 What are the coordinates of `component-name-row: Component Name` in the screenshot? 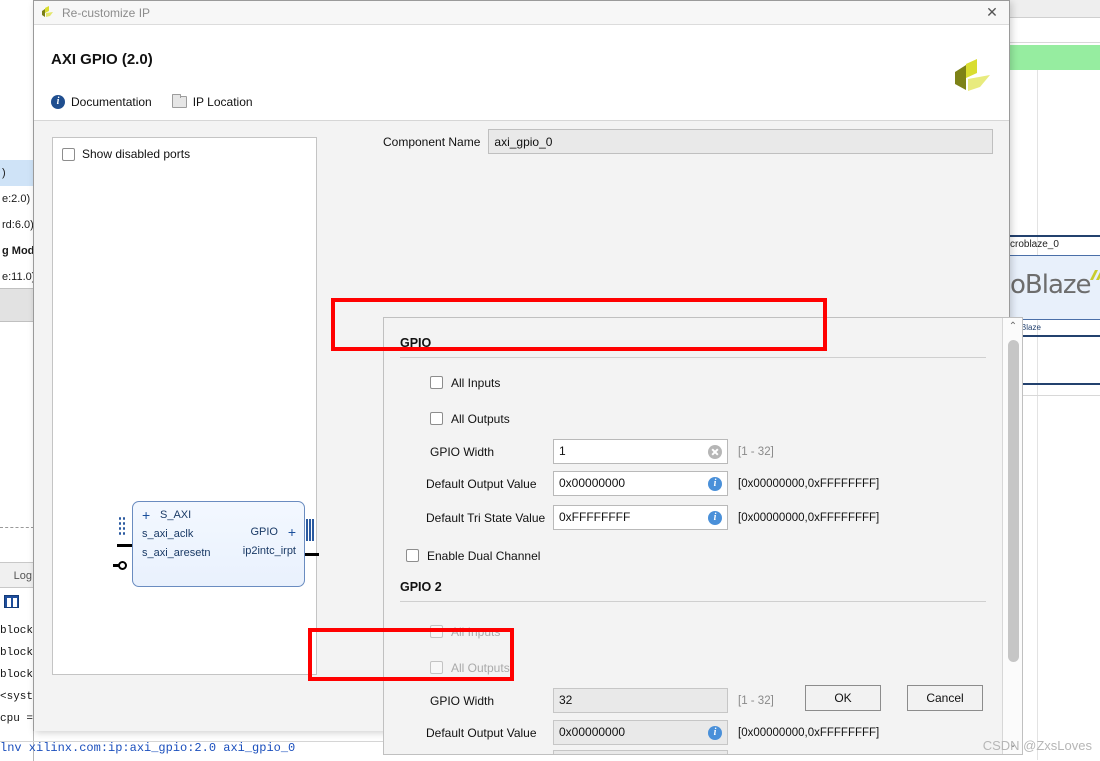 It's located at (688, 141).